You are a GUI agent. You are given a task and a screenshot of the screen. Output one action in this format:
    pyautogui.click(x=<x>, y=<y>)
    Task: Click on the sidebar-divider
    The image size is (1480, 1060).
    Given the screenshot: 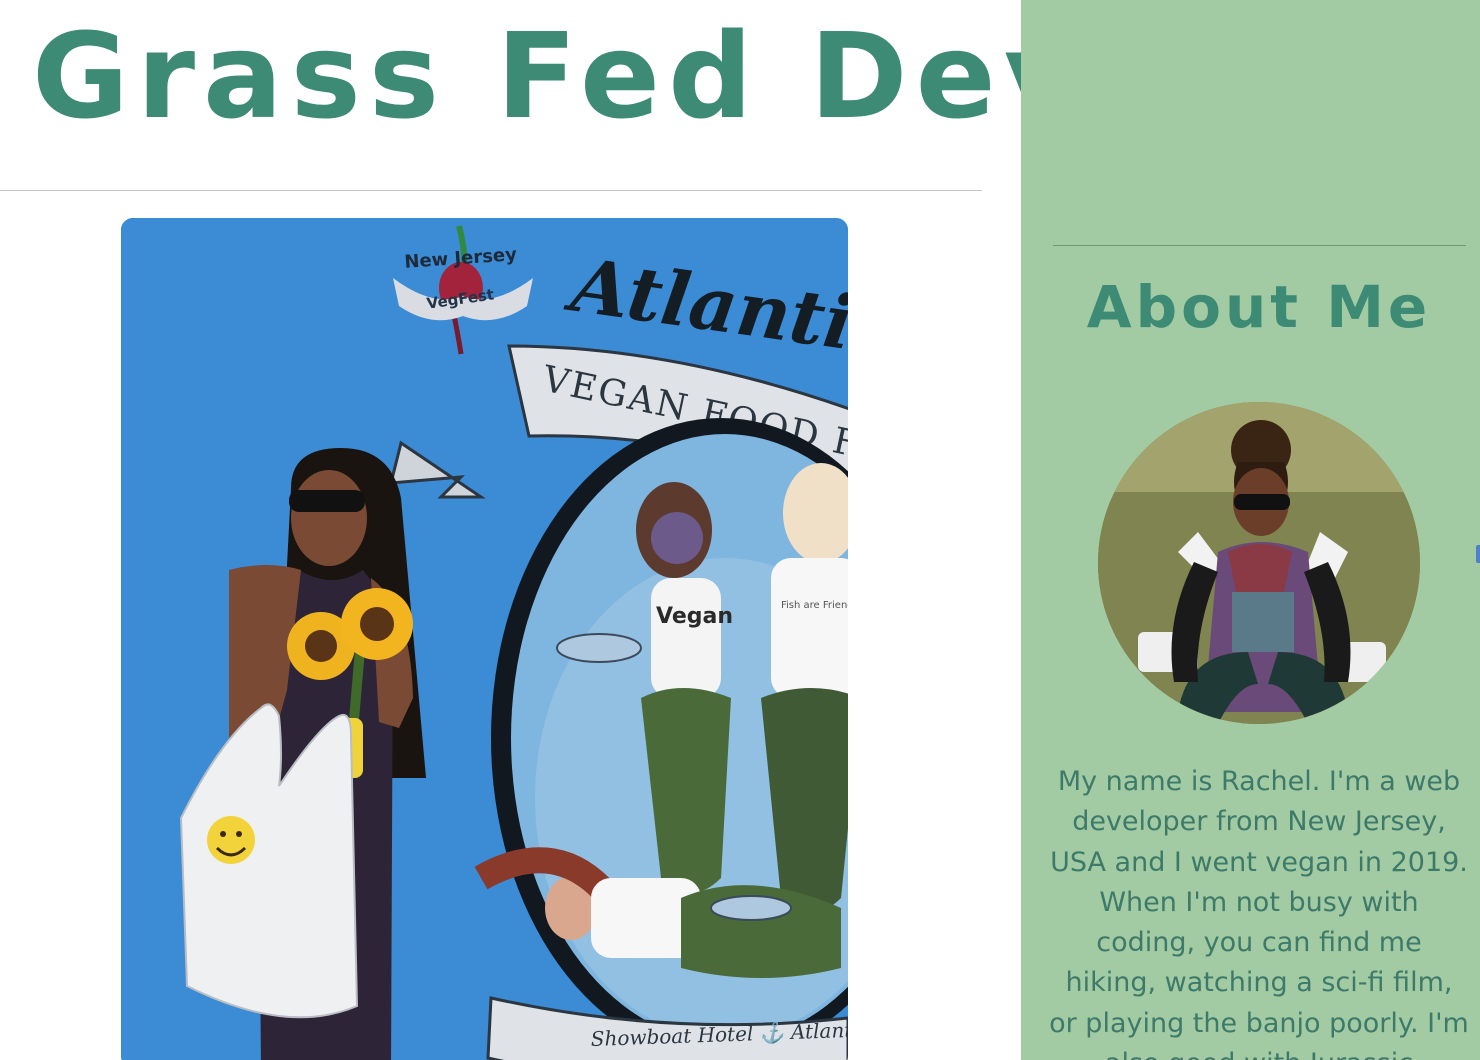 What is the action you would take?
    pyautogui.click(x=1259, y=245)
    